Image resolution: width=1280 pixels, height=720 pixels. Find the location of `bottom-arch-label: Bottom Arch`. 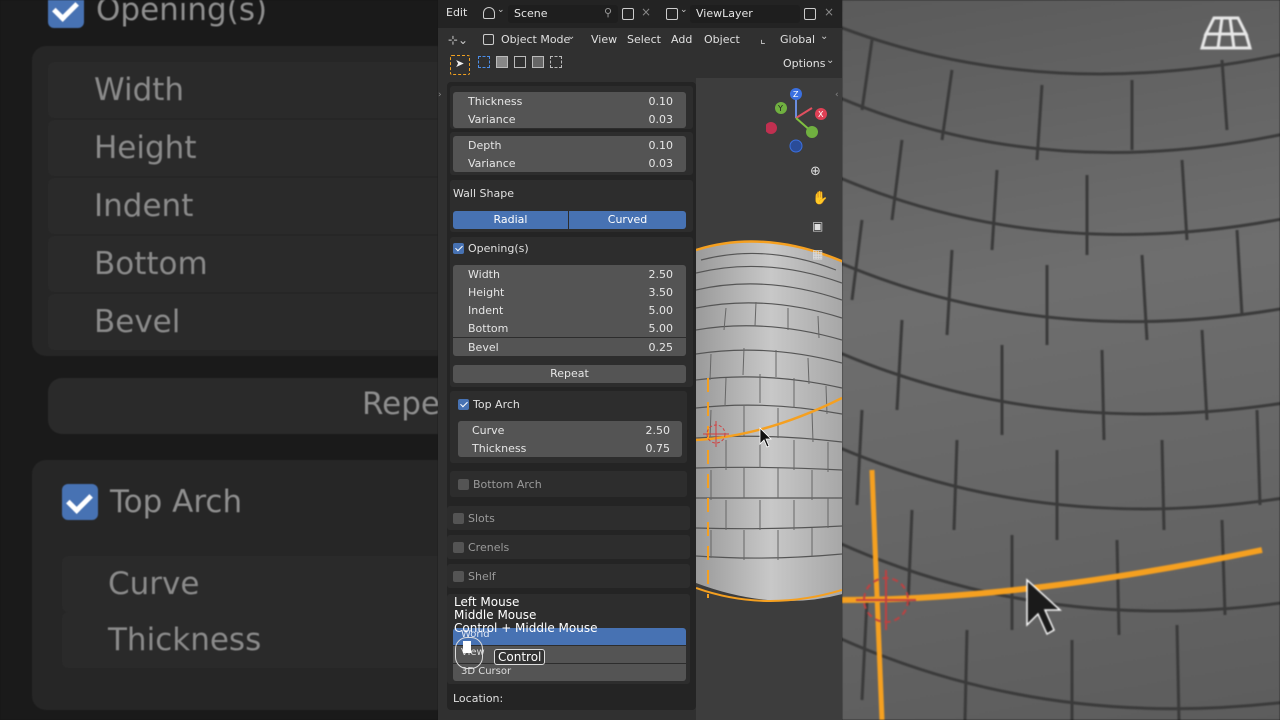

bottom-arch-label: Bottom Arch is located at coordinates (507, 484).